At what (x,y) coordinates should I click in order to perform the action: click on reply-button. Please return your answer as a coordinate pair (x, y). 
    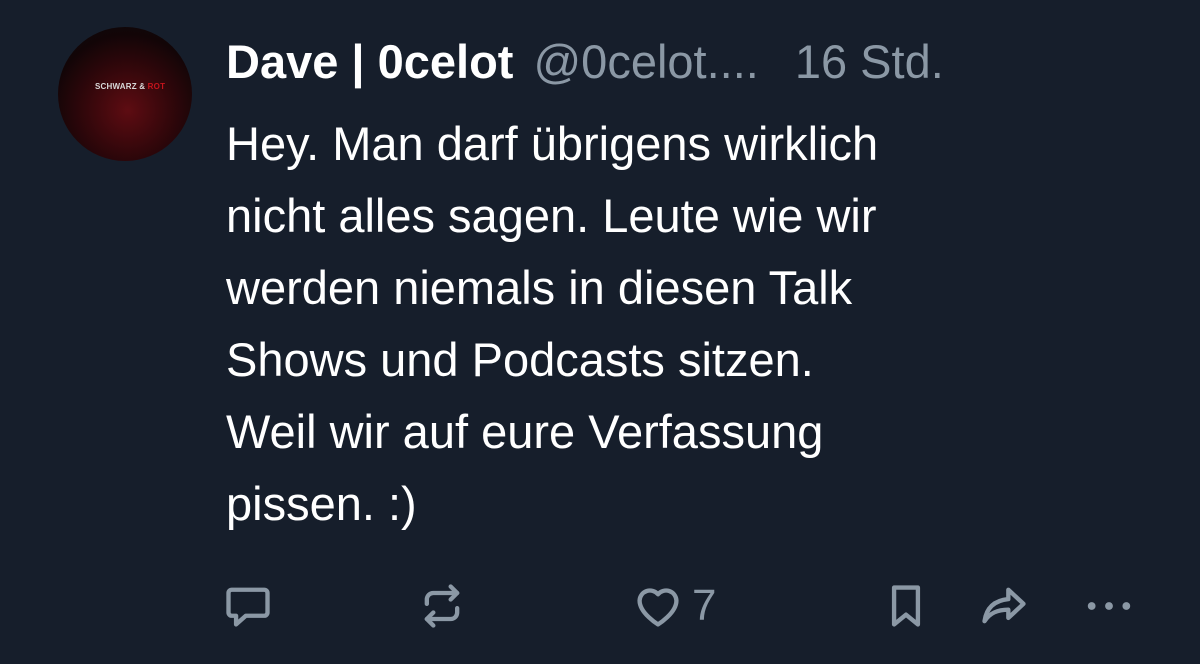
    Looking at the image, I should click on (248, 606).